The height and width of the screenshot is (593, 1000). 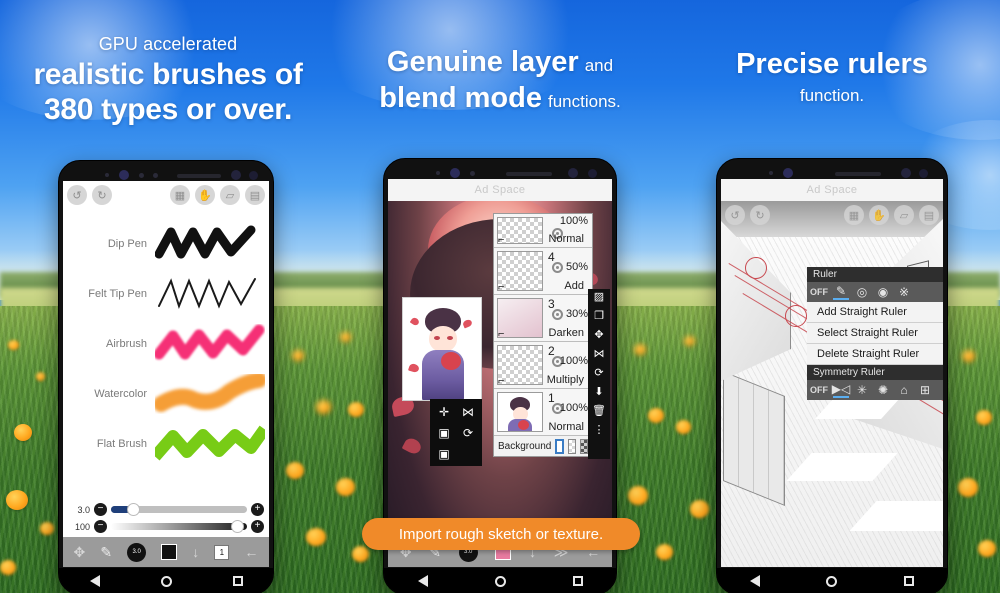 I want to click on flip-layer-icon: ⋈, so click(x=468, y=411).